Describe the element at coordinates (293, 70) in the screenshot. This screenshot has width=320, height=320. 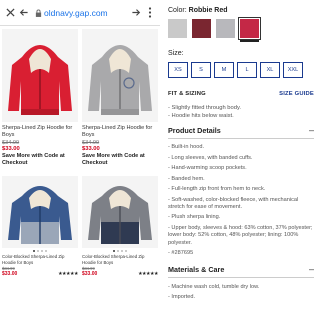
I see `size-xxl-button: XXL` at that location.